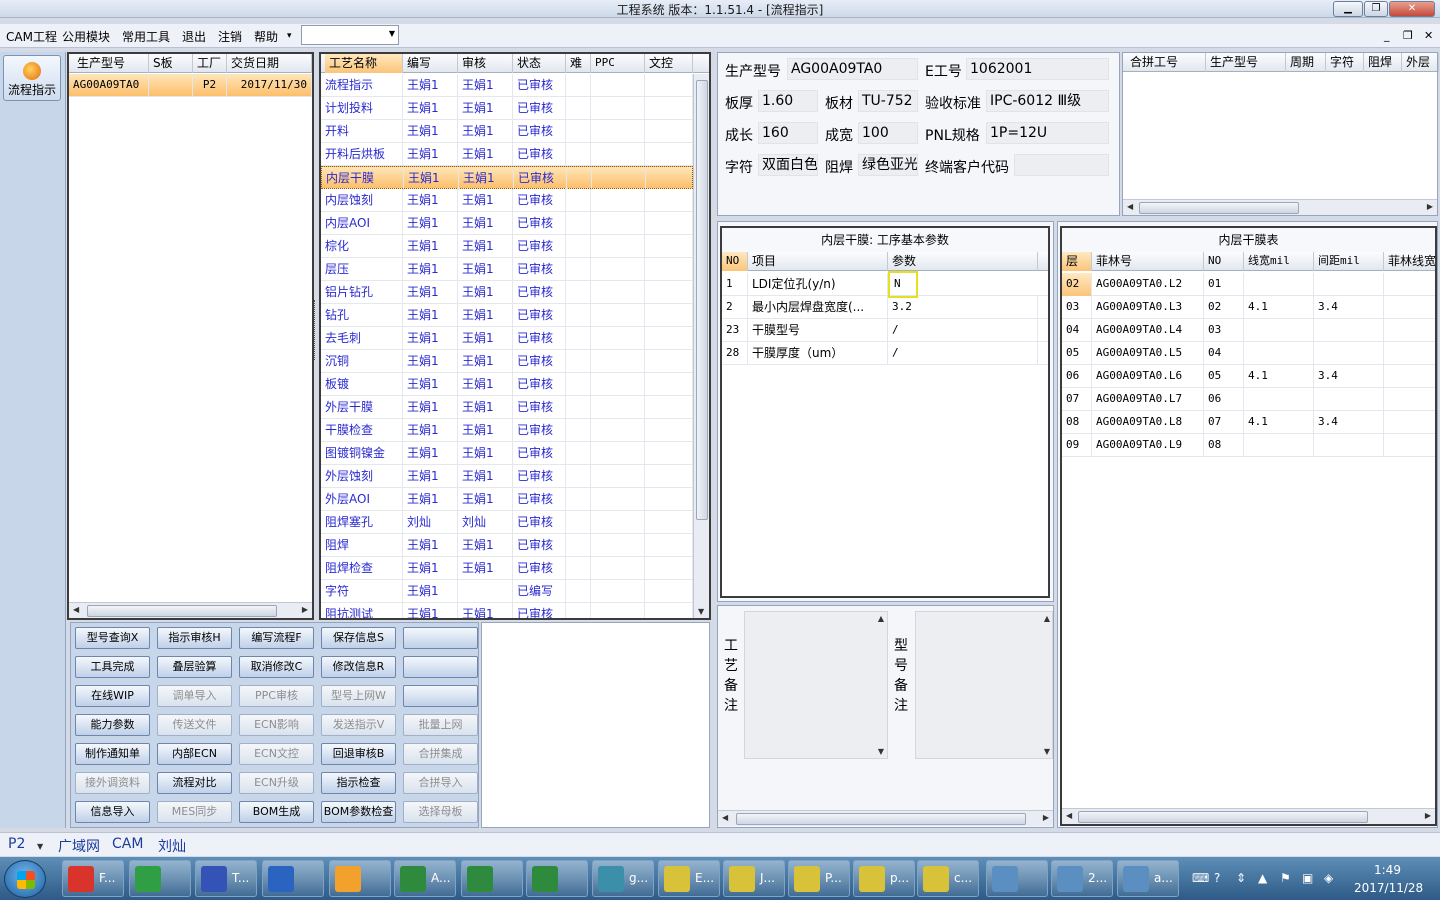  What do you see at coordinates (888, 165) in the screenshot?
I see `field-mask: 绿色亚光` at bounding box center [888, 165].